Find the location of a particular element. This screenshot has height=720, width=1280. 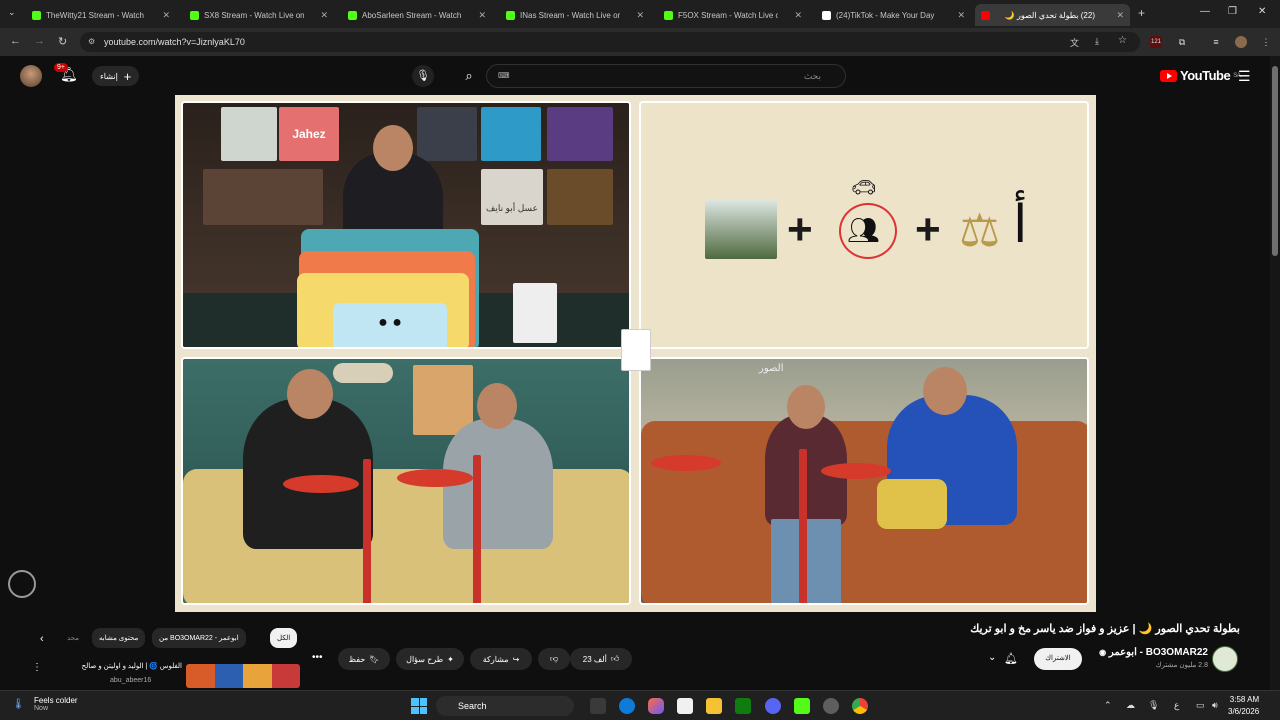

forward-icon: → is located at coordinates (39, 41).